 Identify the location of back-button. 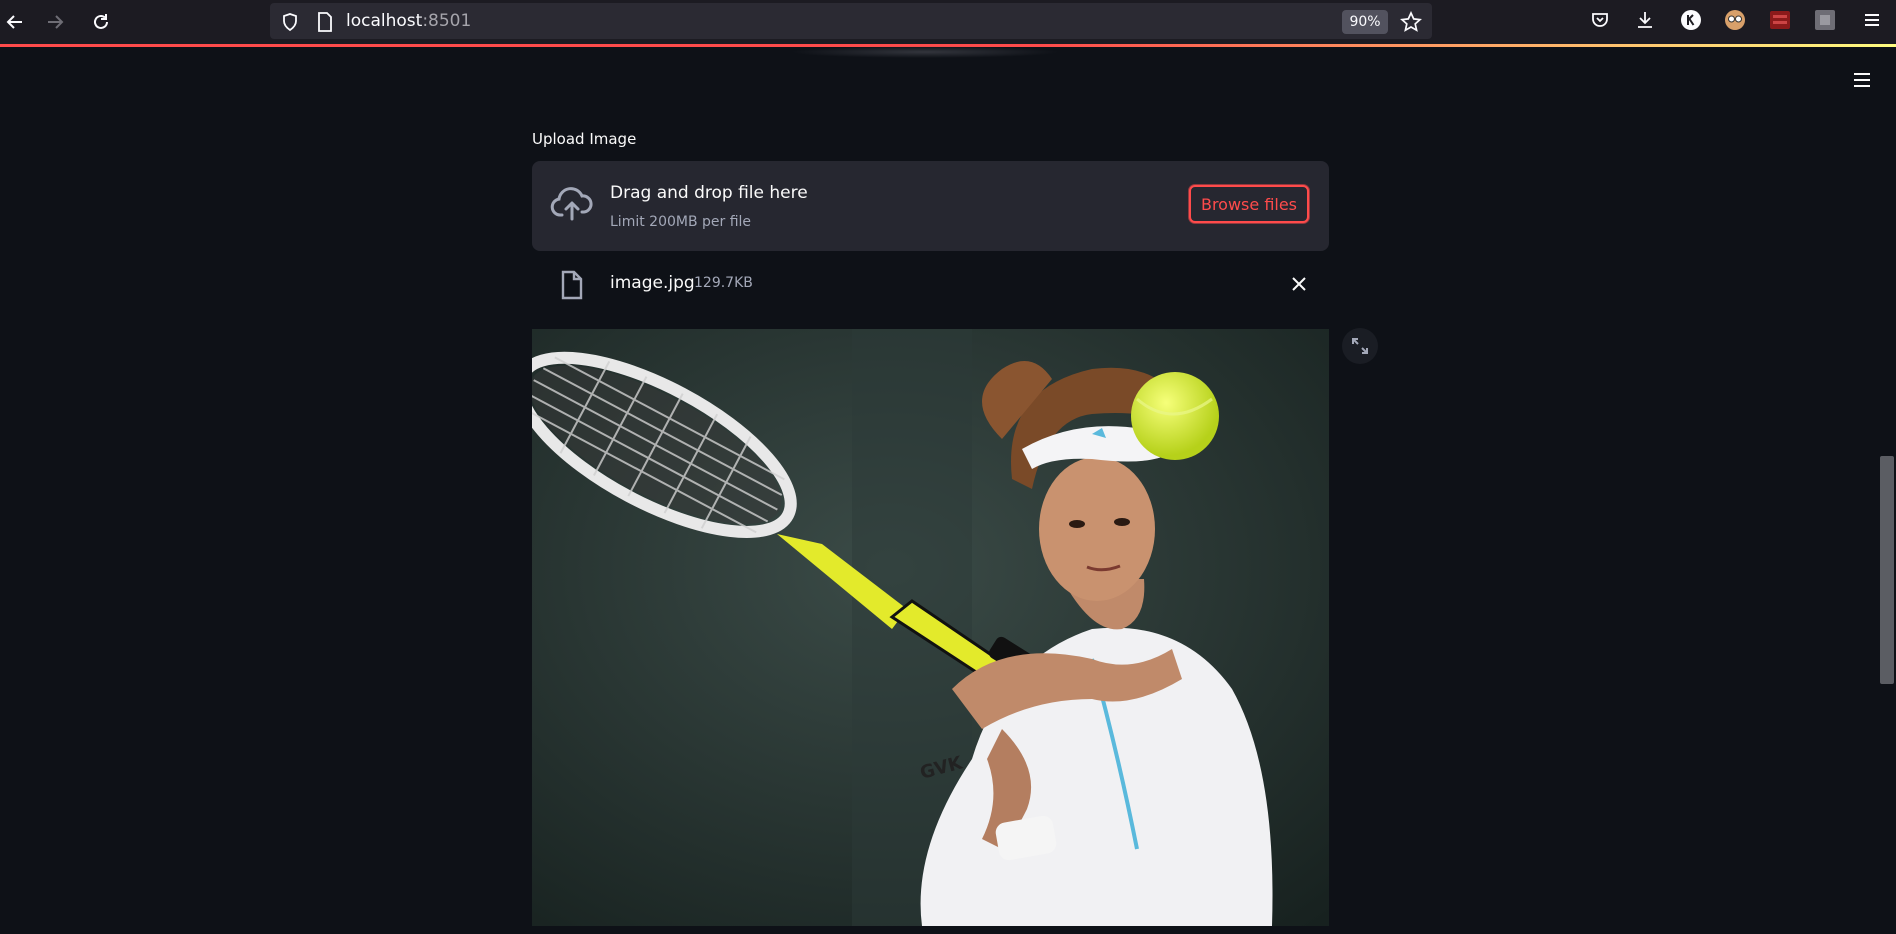
(15, 22).